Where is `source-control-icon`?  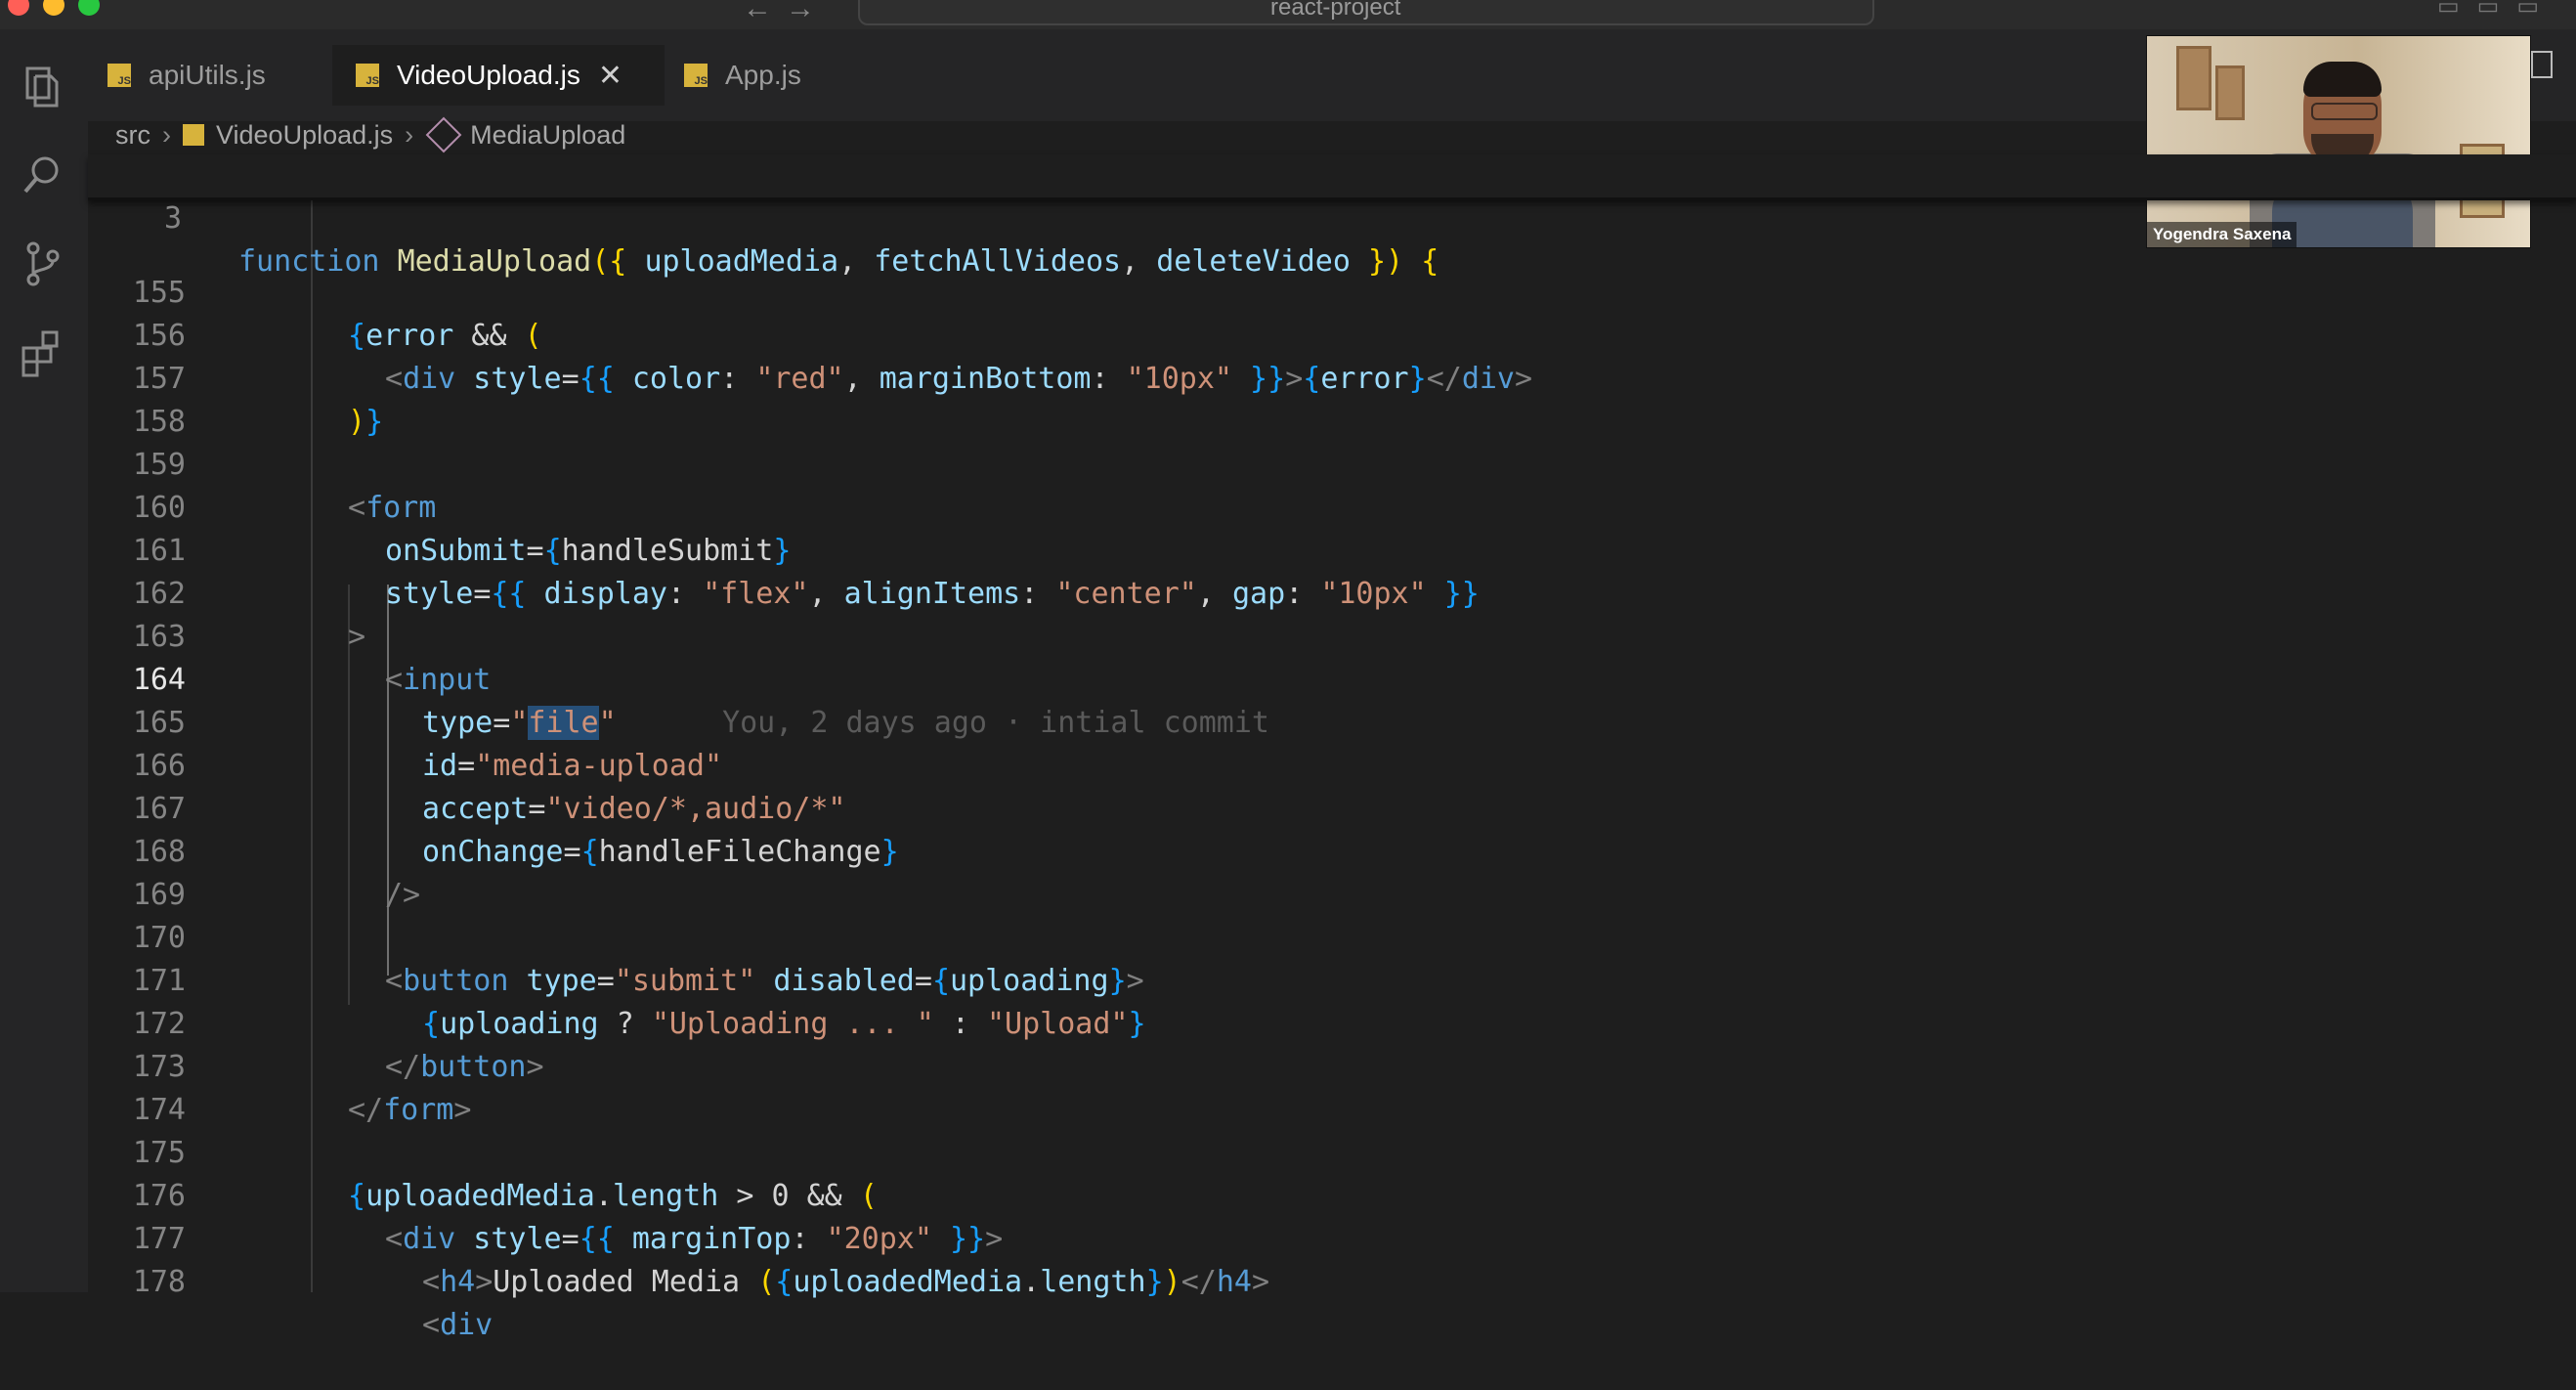 source-control-icon is located at coordinates (43, 264).